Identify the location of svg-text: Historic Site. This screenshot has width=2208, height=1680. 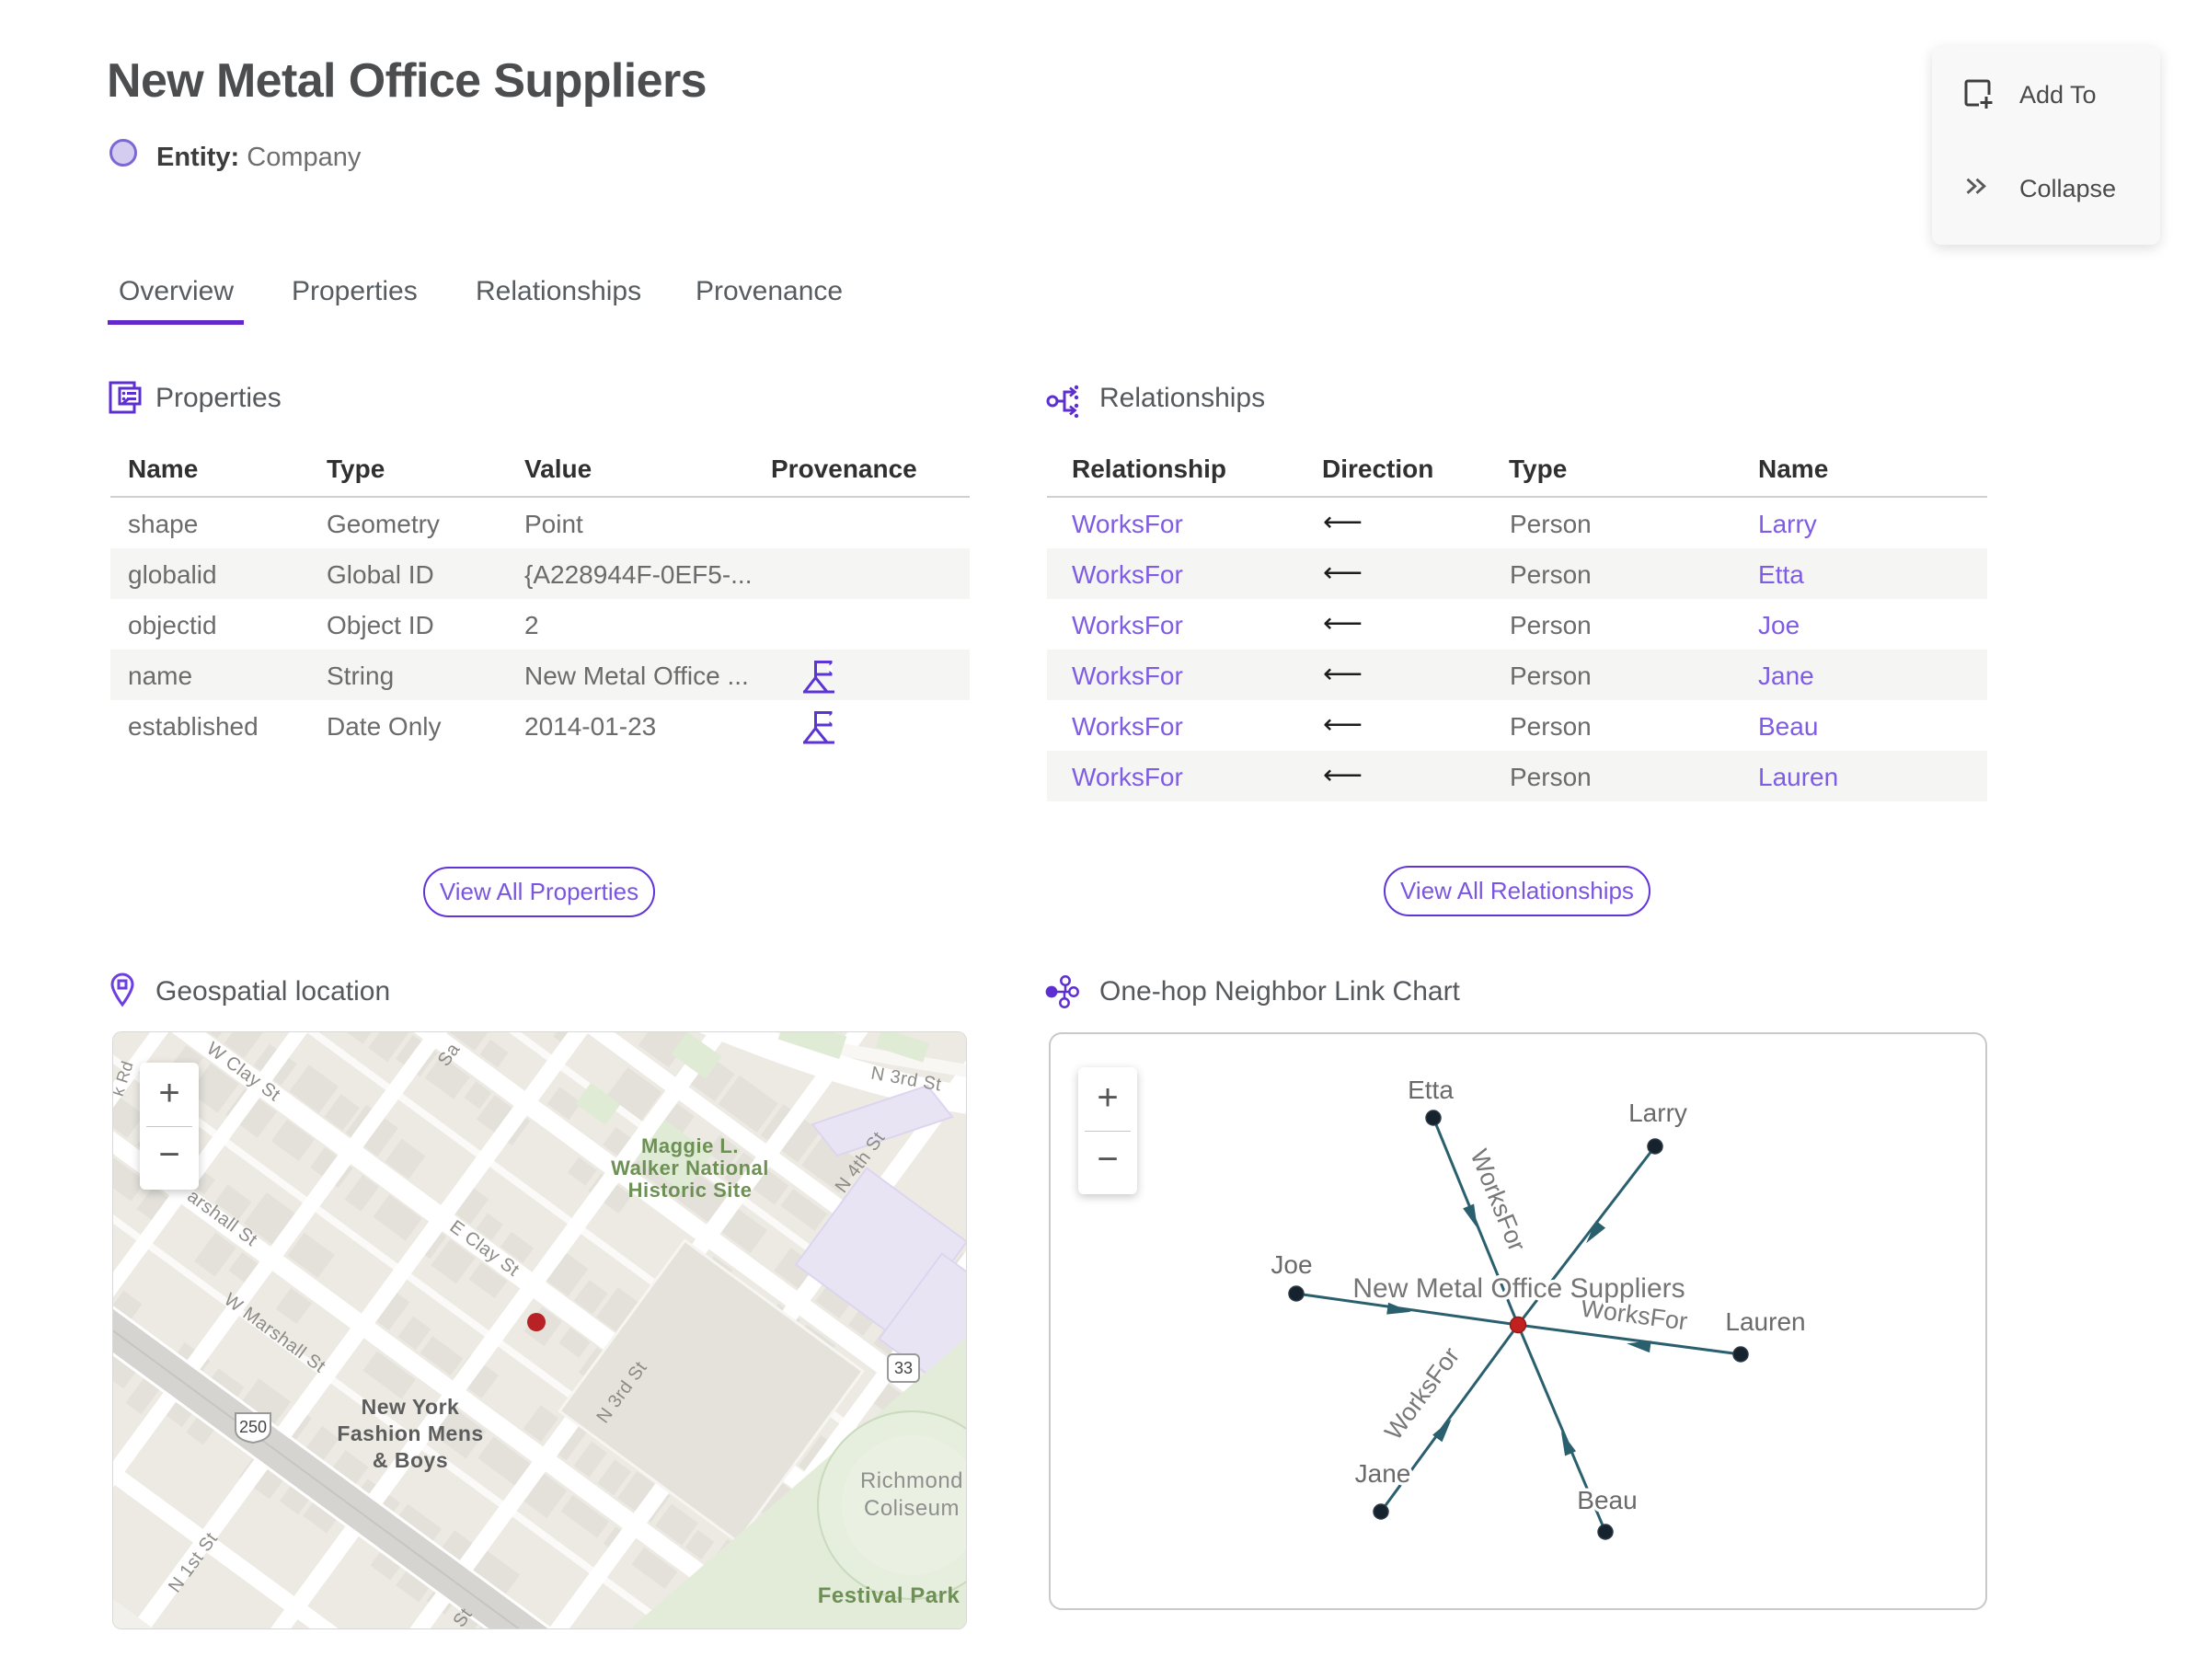
(690, 1190).